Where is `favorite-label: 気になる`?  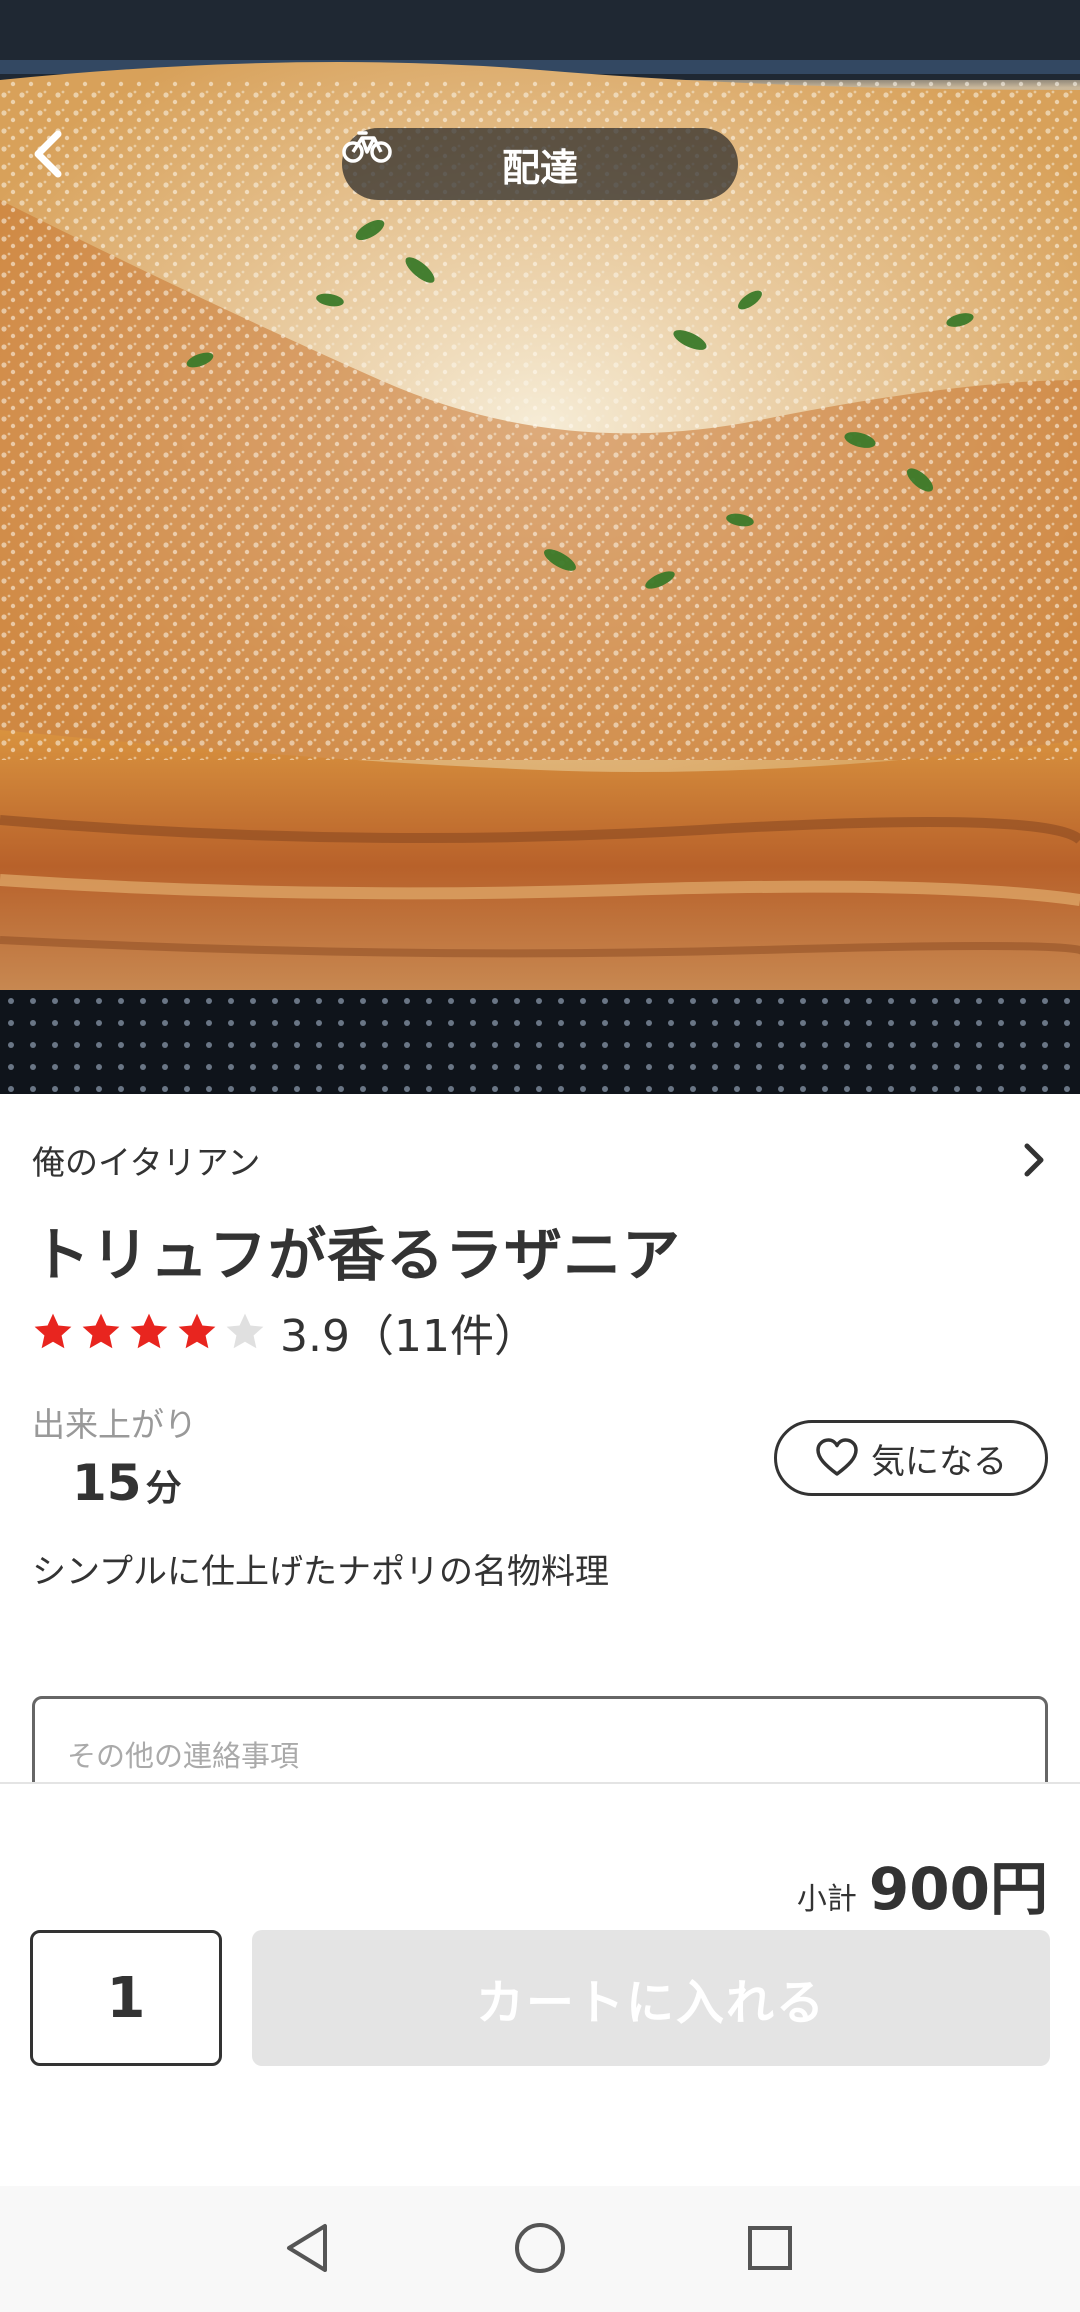 favorite-label: 気になる is located at coordinates (939, 1461).